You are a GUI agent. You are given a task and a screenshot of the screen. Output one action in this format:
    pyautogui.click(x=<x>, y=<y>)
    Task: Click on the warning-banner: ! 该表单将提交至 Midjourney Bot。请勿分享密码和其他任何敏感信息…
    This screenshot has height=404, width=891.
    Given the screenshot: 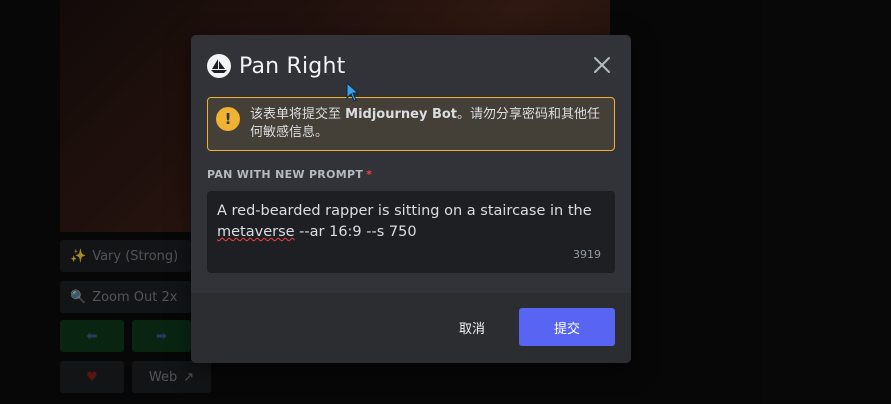 What is the action you would take?
    pyautogui.click(x=411, y=124)
    